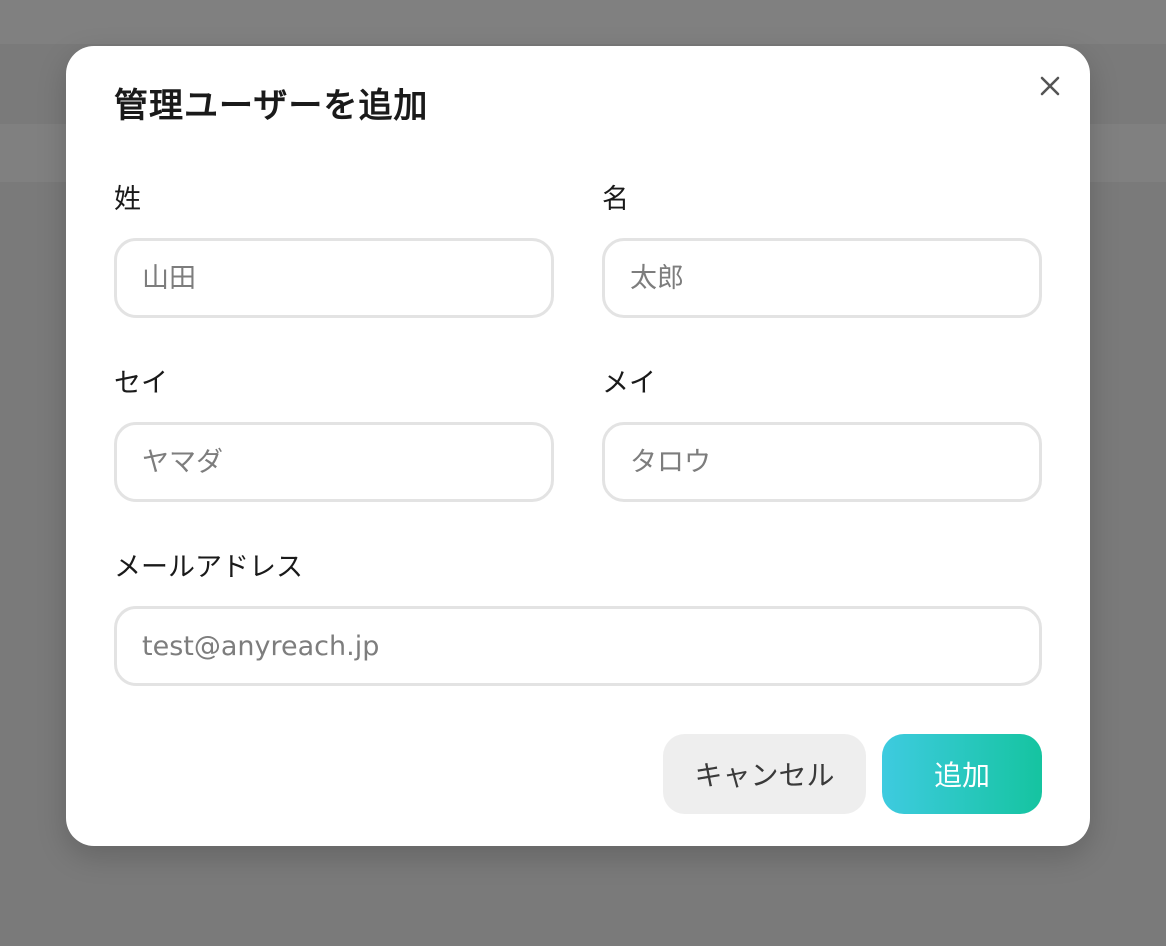  Describe the element at coordinates (578, 646) in the screenshot. I see `email-input` at that location.